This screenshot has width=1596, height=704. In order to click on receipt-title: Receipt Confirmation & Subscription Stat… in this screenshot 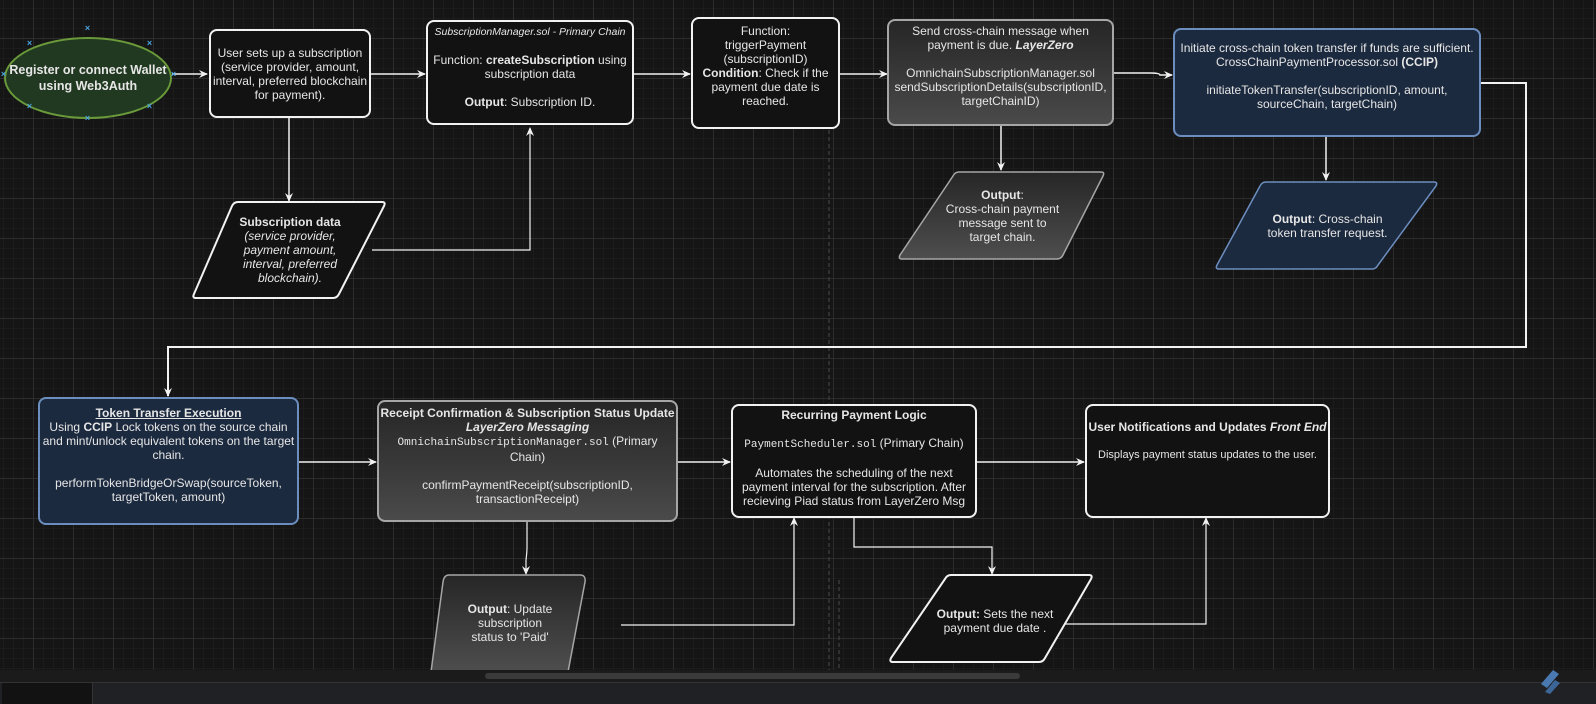, I will do `click(527, 413)`.